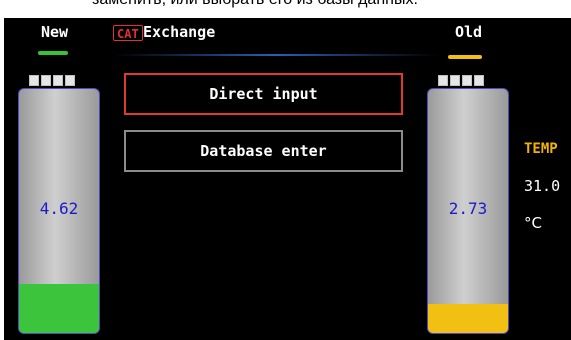  Describe the element at coordinates (465, 57) in the screenshot. I see `old-indicator-bar` at that location.